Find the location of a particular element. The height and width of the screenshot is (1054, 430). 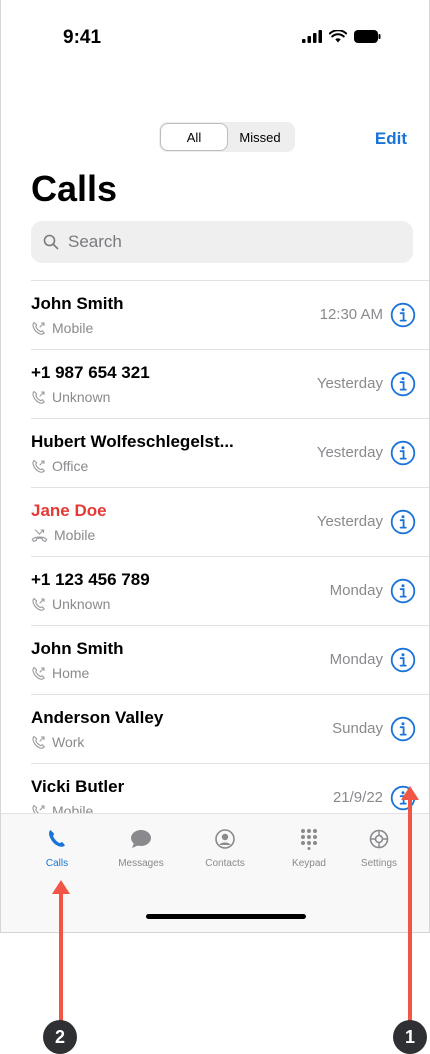

call-filter-segmented-control: All Missed is located at coordinates (227, 137).